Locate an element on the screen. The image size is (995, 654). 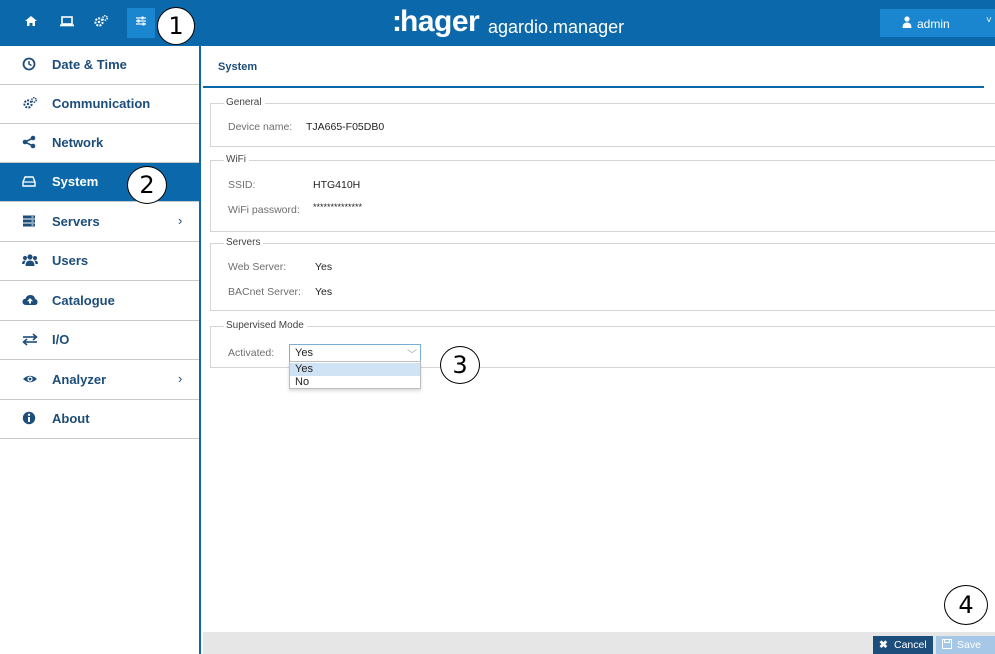
wifi-legend: WiFi is located at coordinates (236, 159).